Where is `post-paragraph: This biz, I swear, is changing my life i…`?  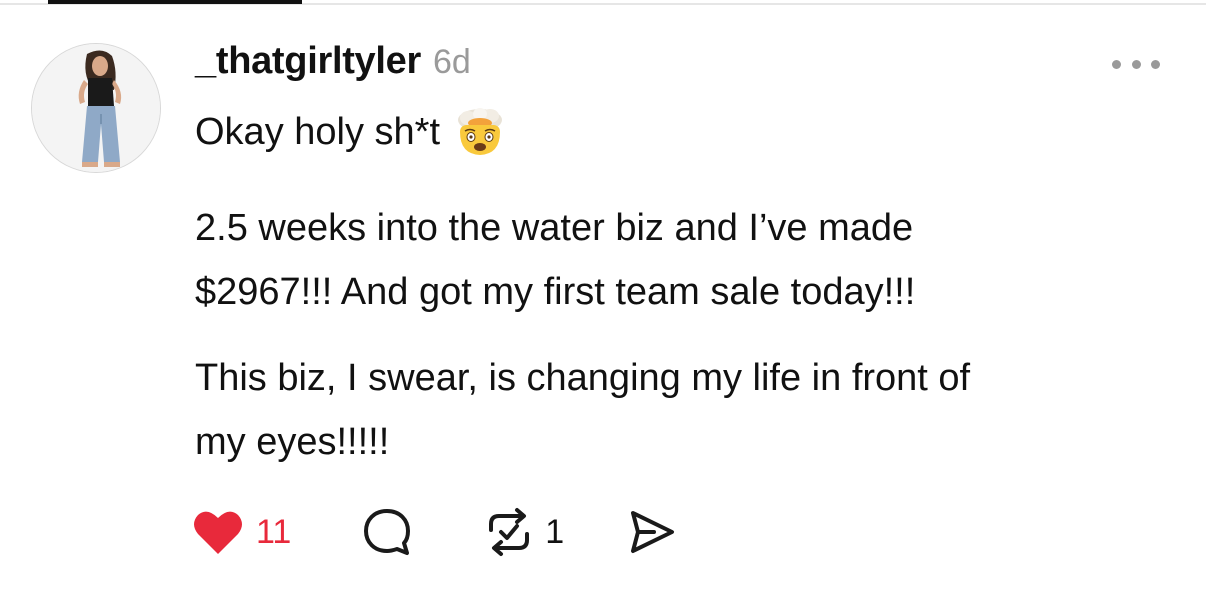 post-paragraph: This biz, I swear, is changing my life i… is located at coordinates (583, 410).